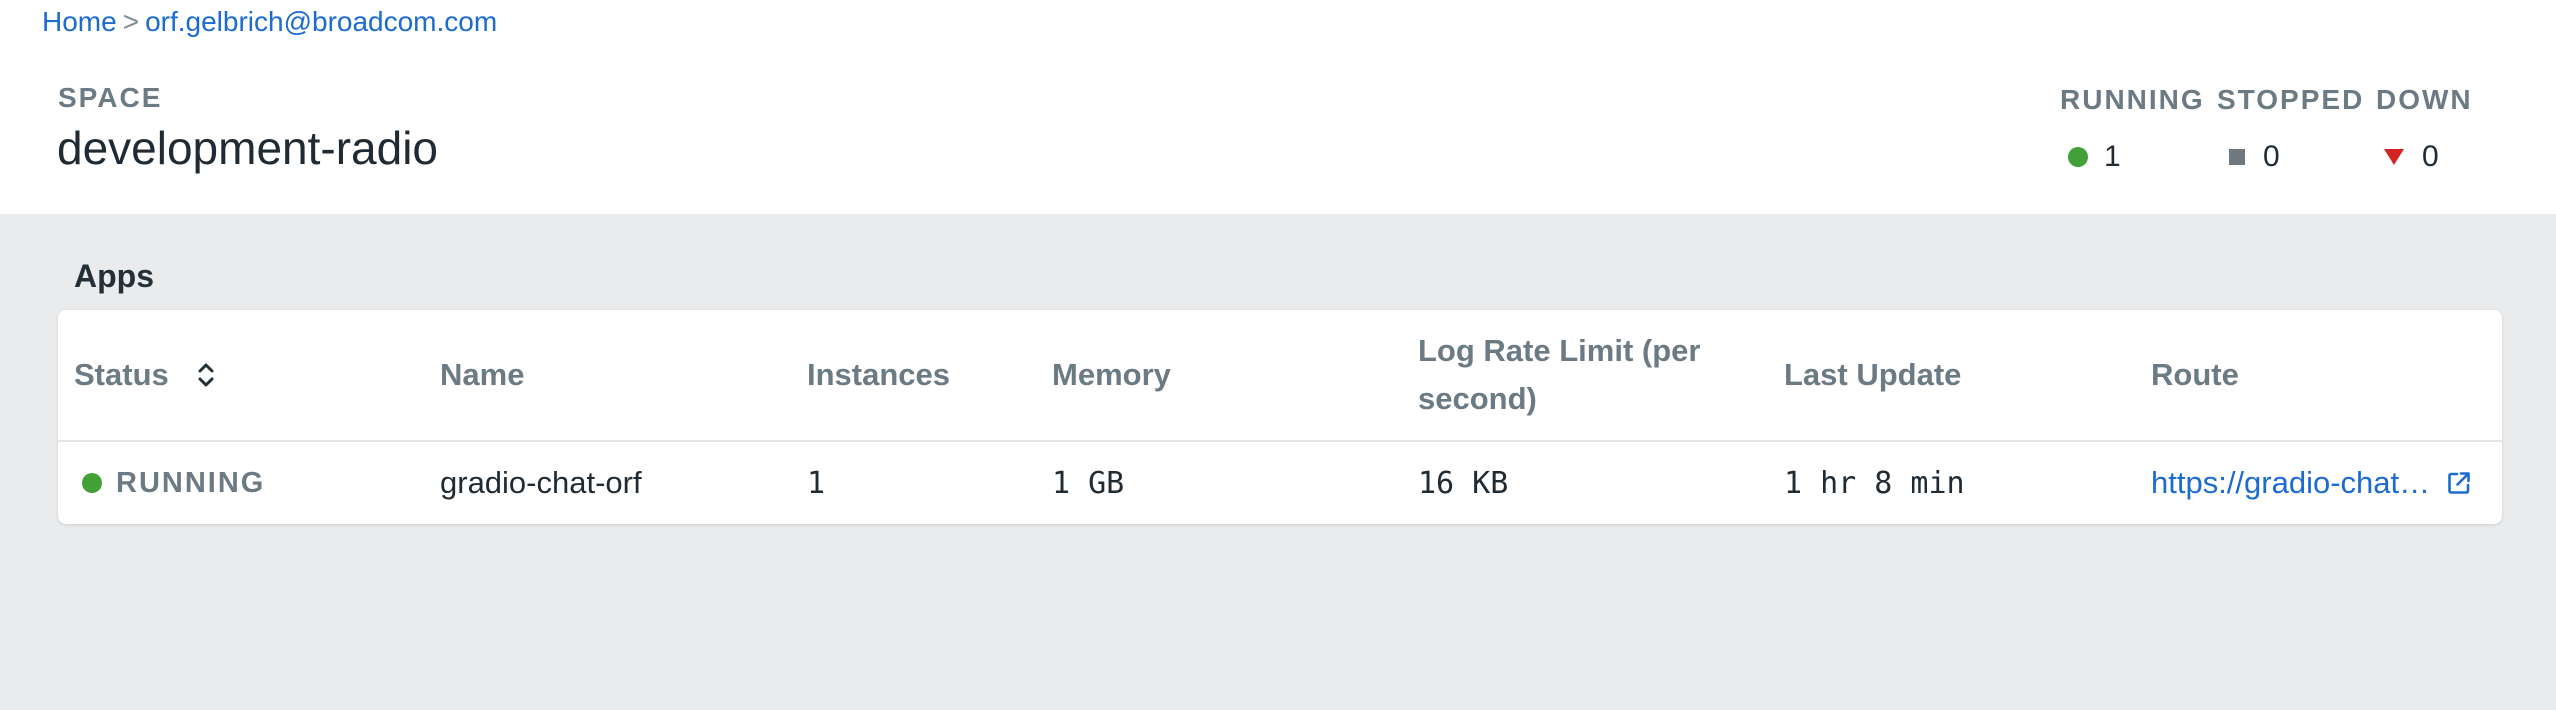 This screenshot has width=2556, height=710. I want to click on breadcrumb: Home > orf.gelbrich@broadcom.com, so click(269, 22).